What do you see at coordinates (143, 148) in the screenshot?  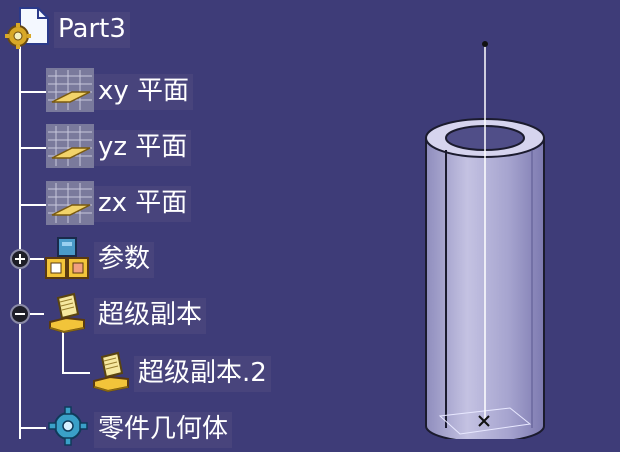 I see `tree-item-label: yz 平面` at bounding box center [143, 148].